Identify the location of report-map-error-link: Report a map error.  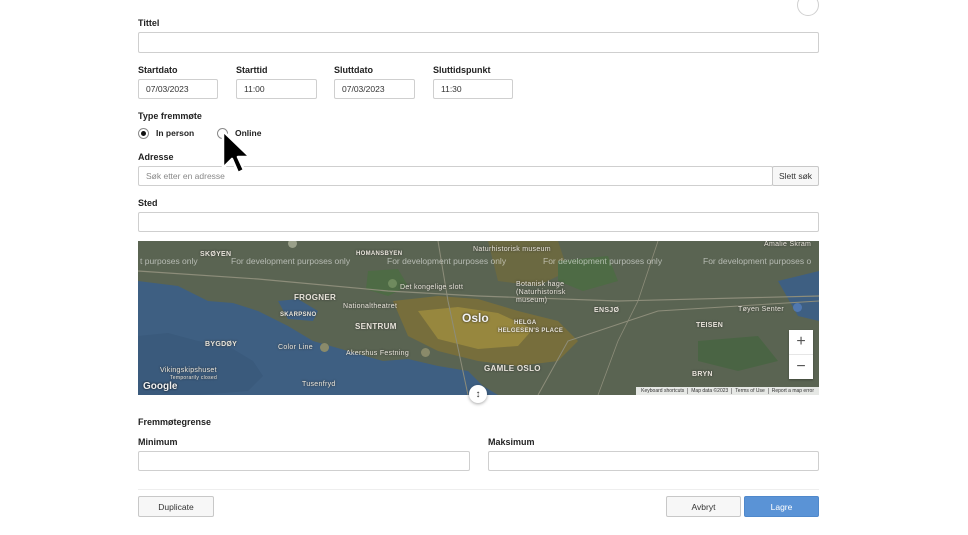
(792, 391).